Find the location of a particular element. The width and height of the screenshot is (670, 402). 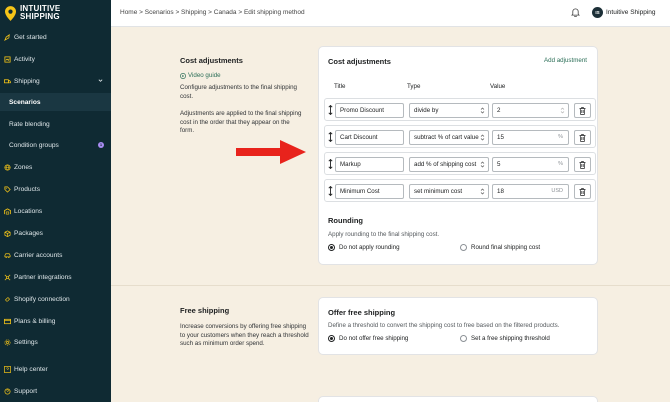

adjustment-title-input: Minimum Cost is located at coordinates (369, 191).